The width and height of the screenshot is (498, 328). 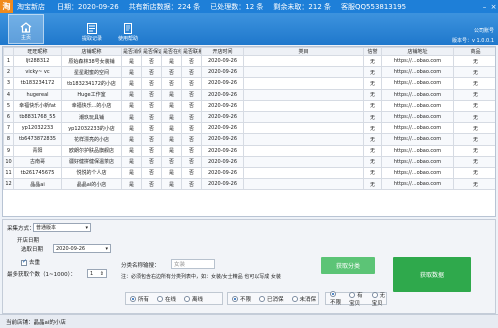 I want to click on radio-no-items: 无宝贝, so click(x=378, y=299).